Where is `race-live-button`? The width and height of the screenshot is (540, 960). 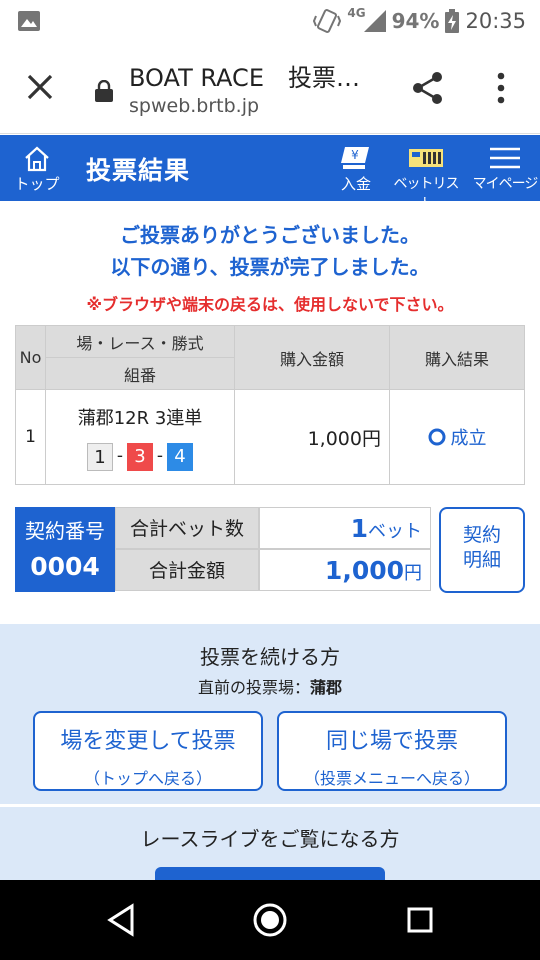
race-live-button is located at coordinates (270, 874).